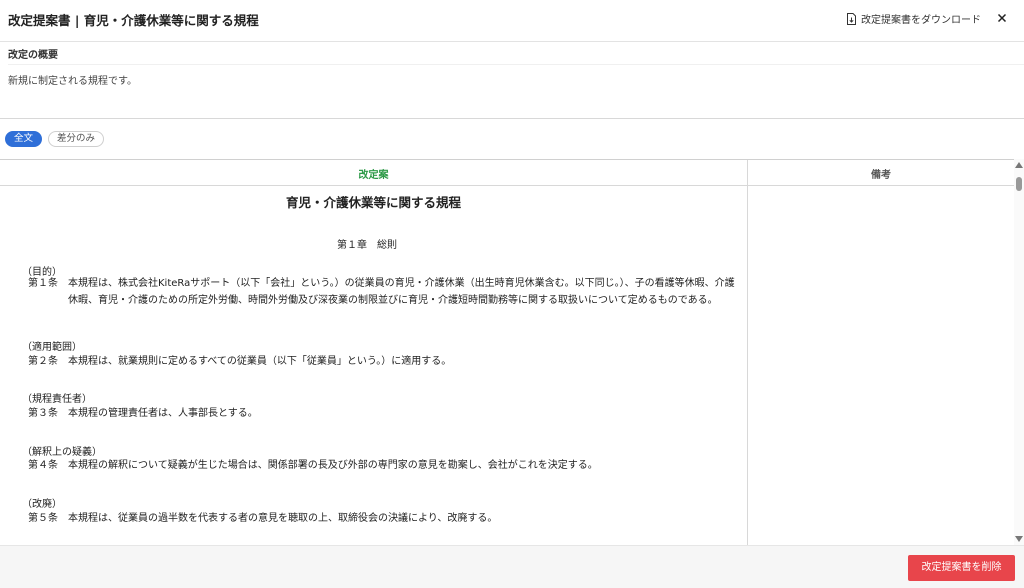 This screenshot has height=588, width=1024. What do you see at coordinates (352, 245) in the screenshot?
I see `chapter-number: 第１章` at bounding box center [352, 245].